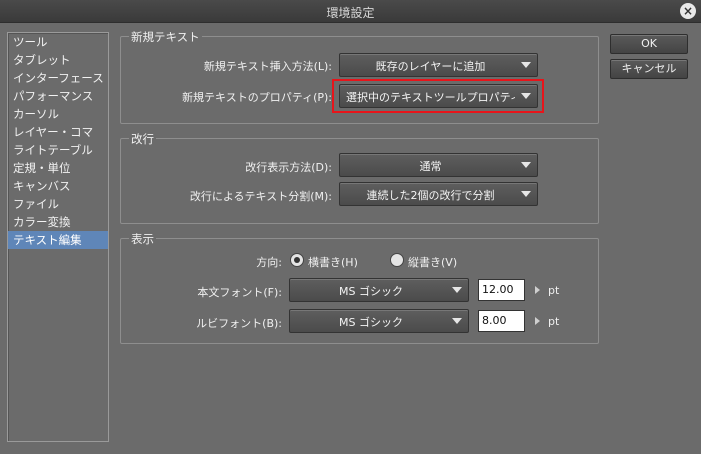 This screenshot has width=701, height=454. I want to click on ruby-font-unit: pt, so click(554, 321).